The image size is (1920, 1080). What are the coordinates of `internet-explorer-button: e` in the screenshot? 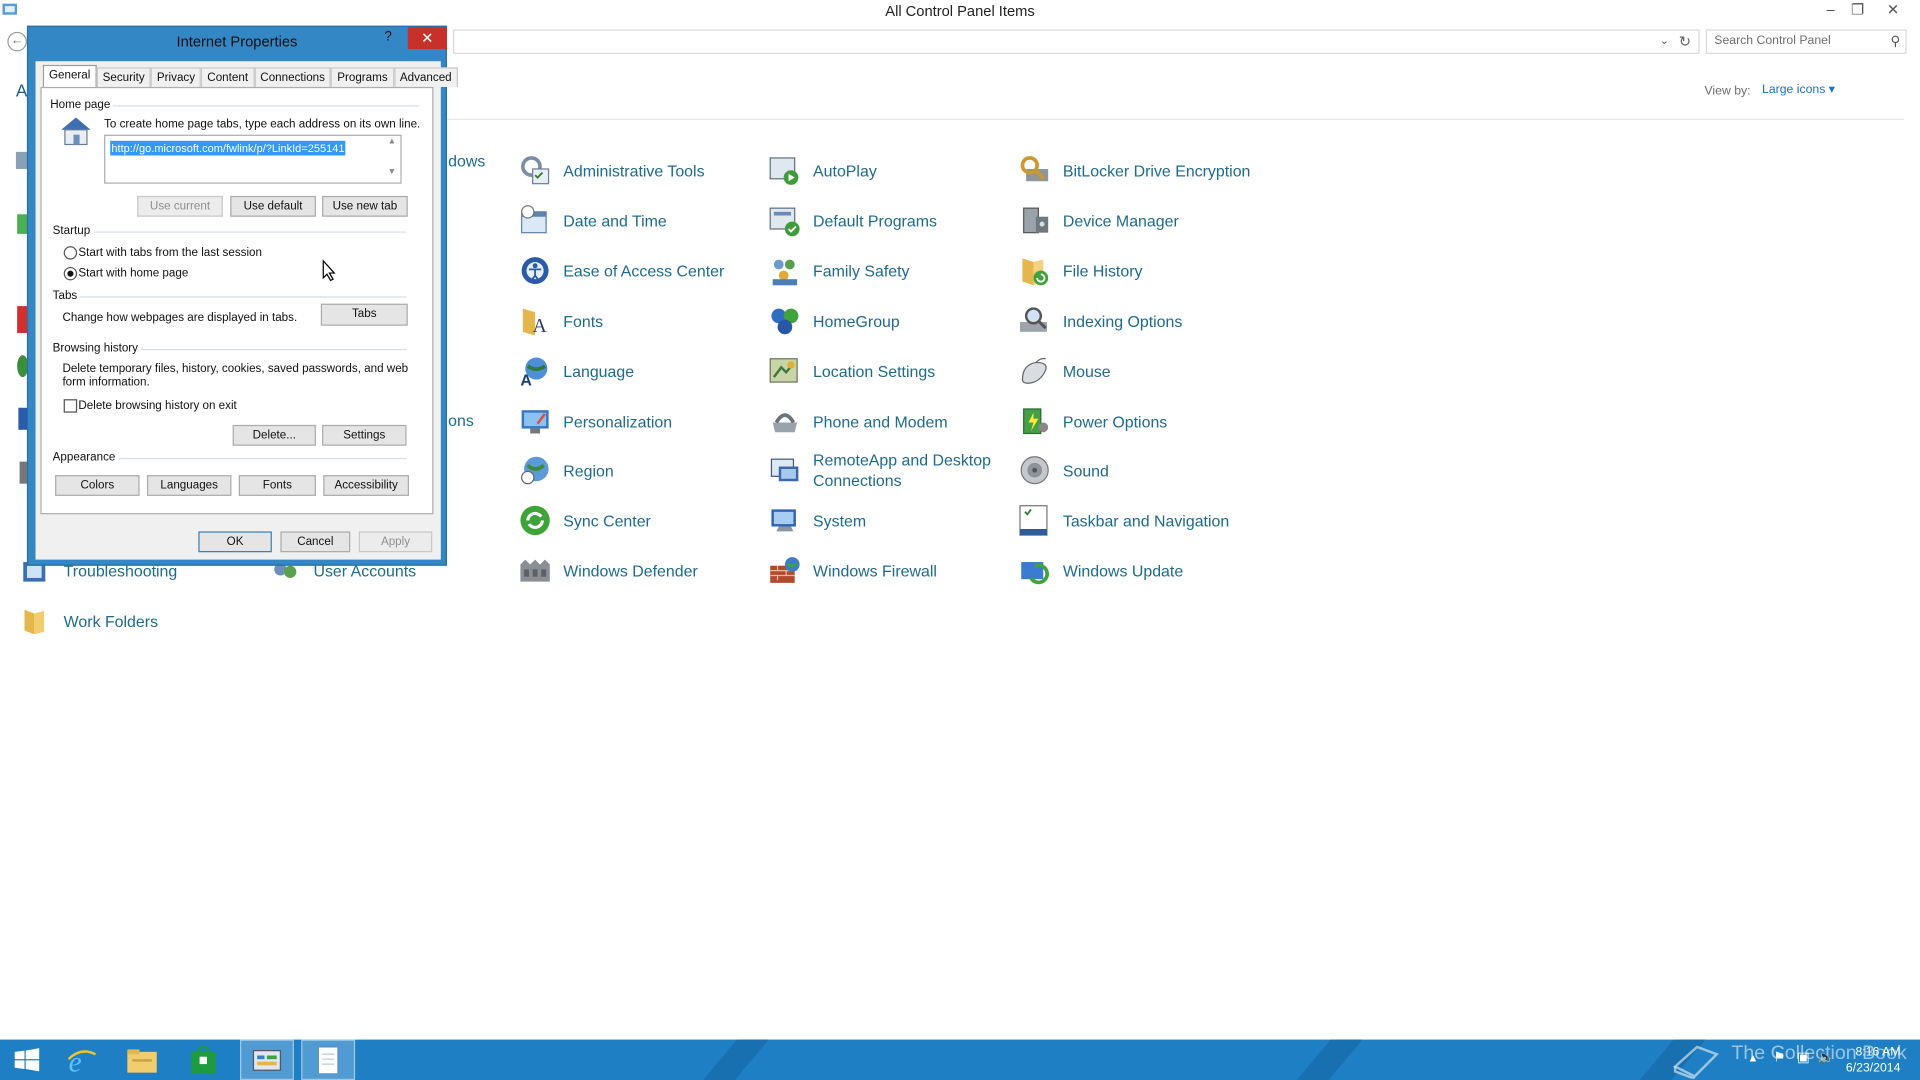 It's located at (81, 1060).